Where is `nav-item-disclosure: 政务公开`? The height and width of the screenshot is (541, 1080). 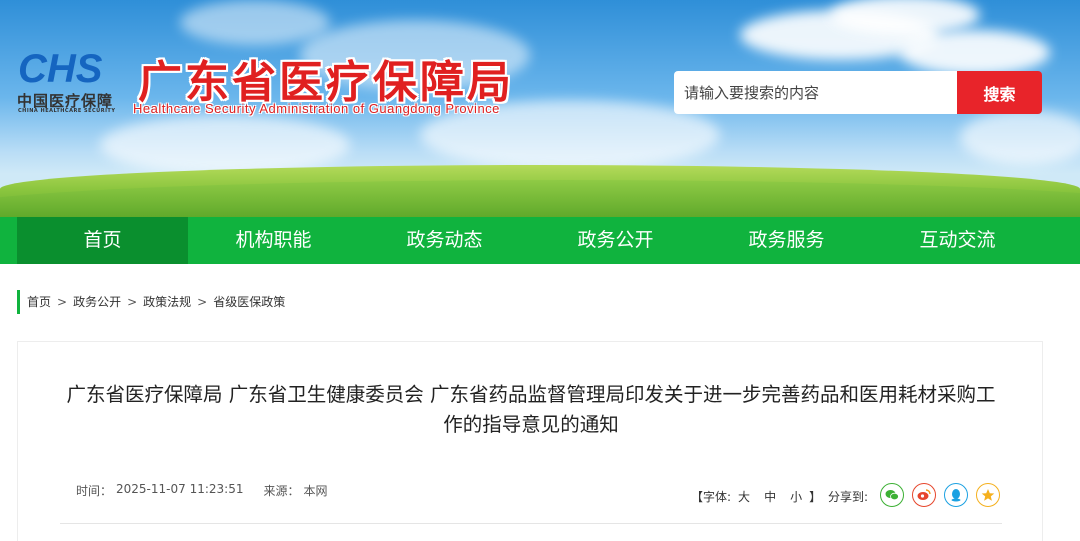 nav-item-disclosure: 政务公开 is located at coordinates (615, 240).